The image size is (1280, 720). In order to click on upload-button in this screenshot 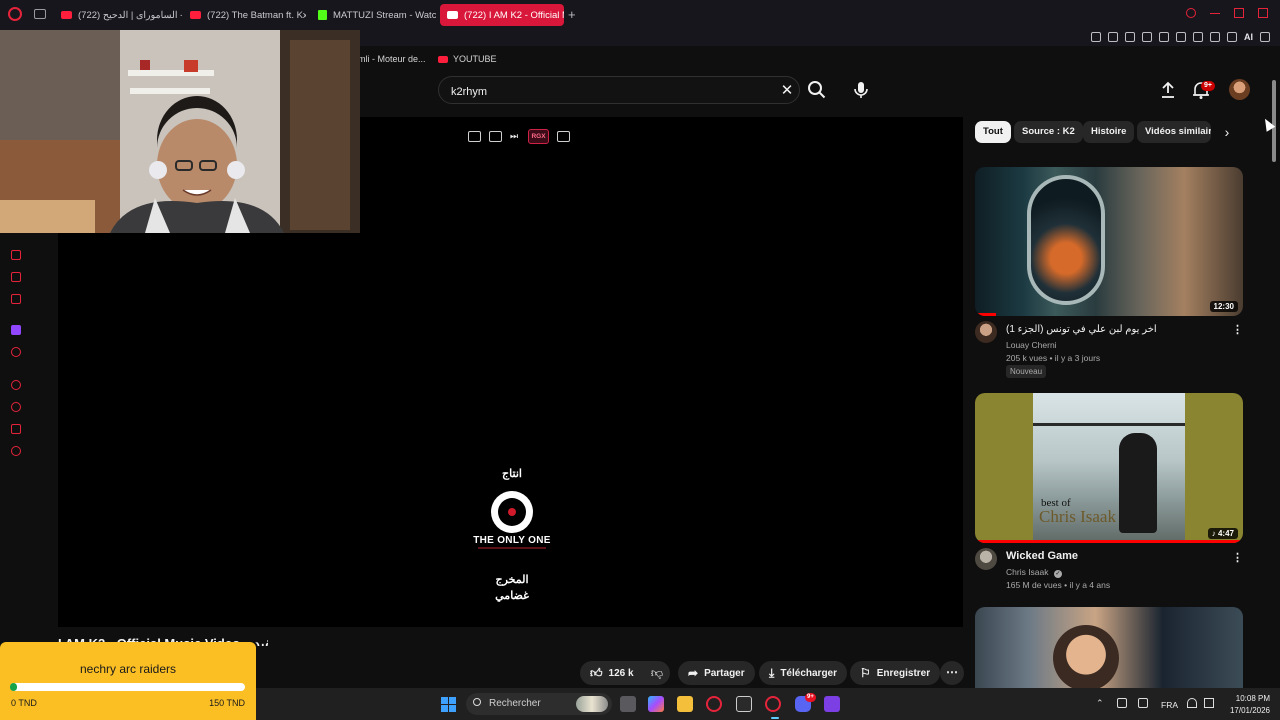, I will do `click(1168, 90)`.